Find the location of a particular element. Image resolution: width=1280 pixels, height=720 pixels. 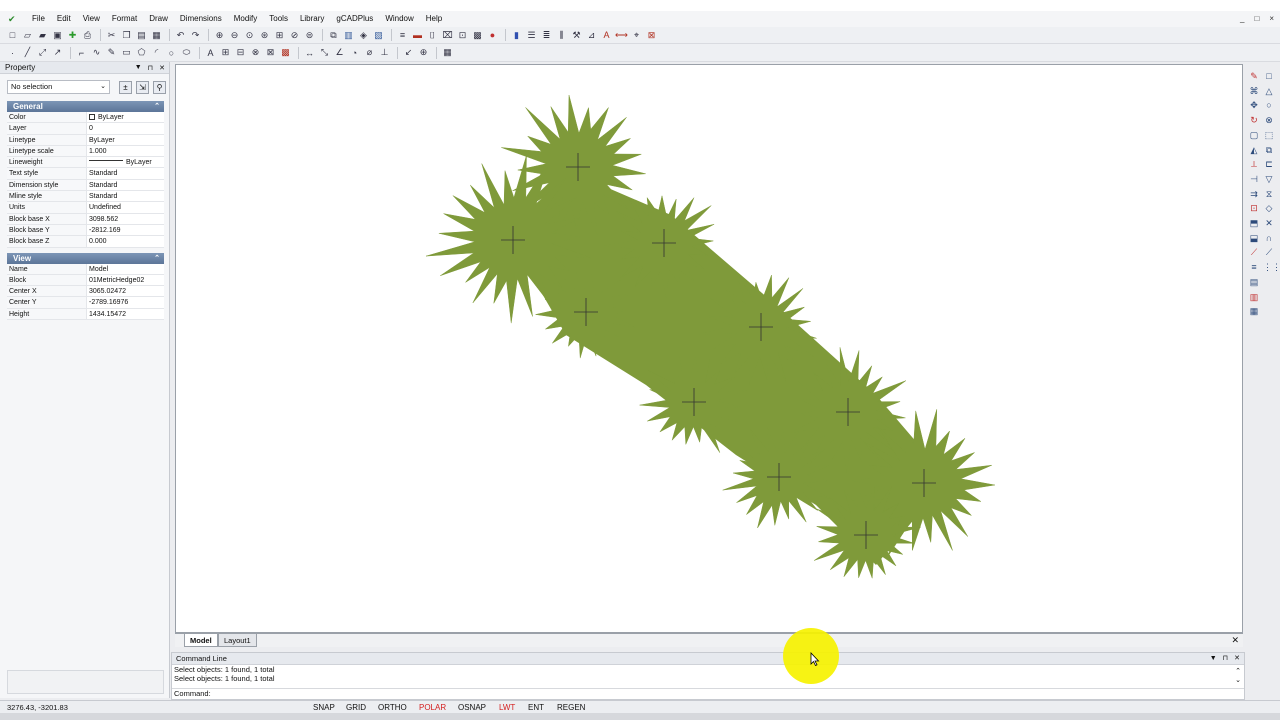

polygon-icon: ⬠ is located at coordinates (141, 52).